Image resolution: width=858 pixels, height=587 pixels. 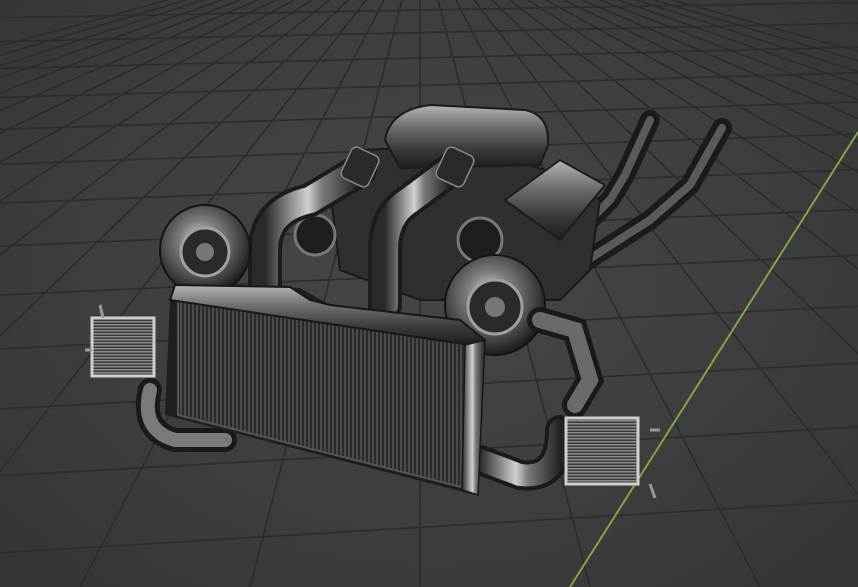 What do you see at coordinates (612, 457) in the screenshot?
I see `oil-cooler-right` at bounding box center [612, 457].